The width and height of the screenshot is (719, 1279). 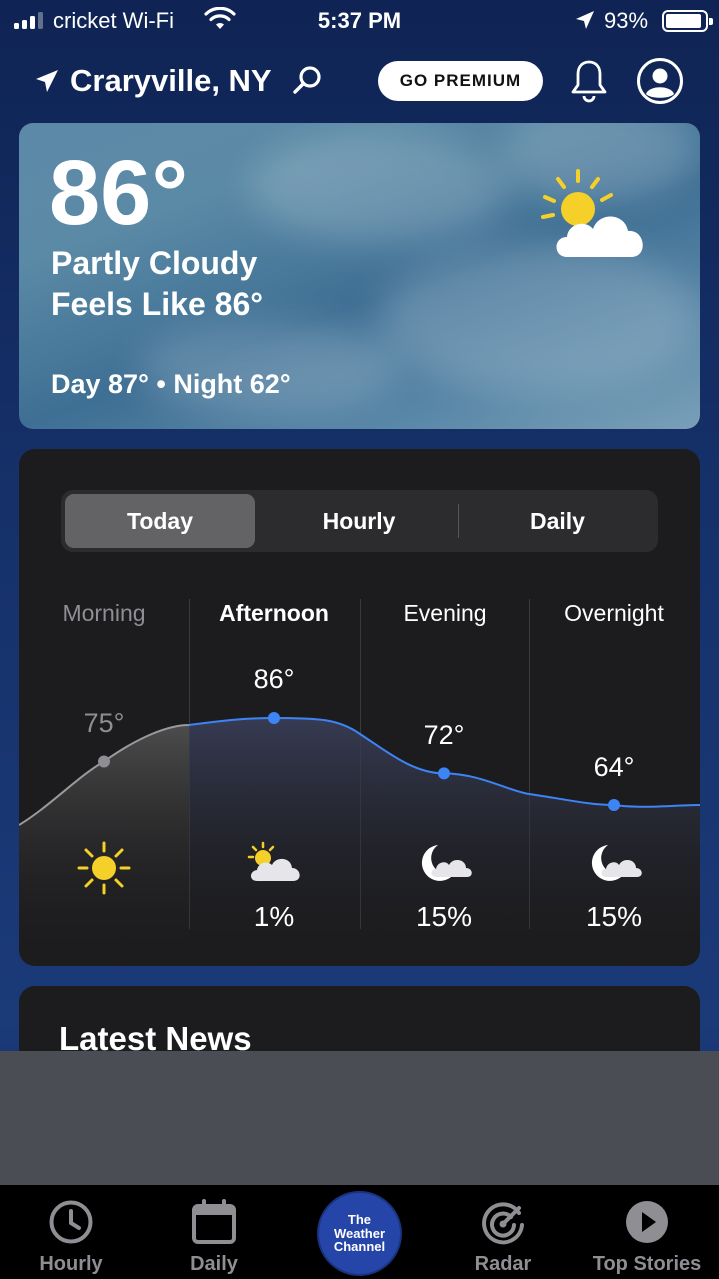 I want to click on battery-percent: 93%, so click(x=626, y=20).